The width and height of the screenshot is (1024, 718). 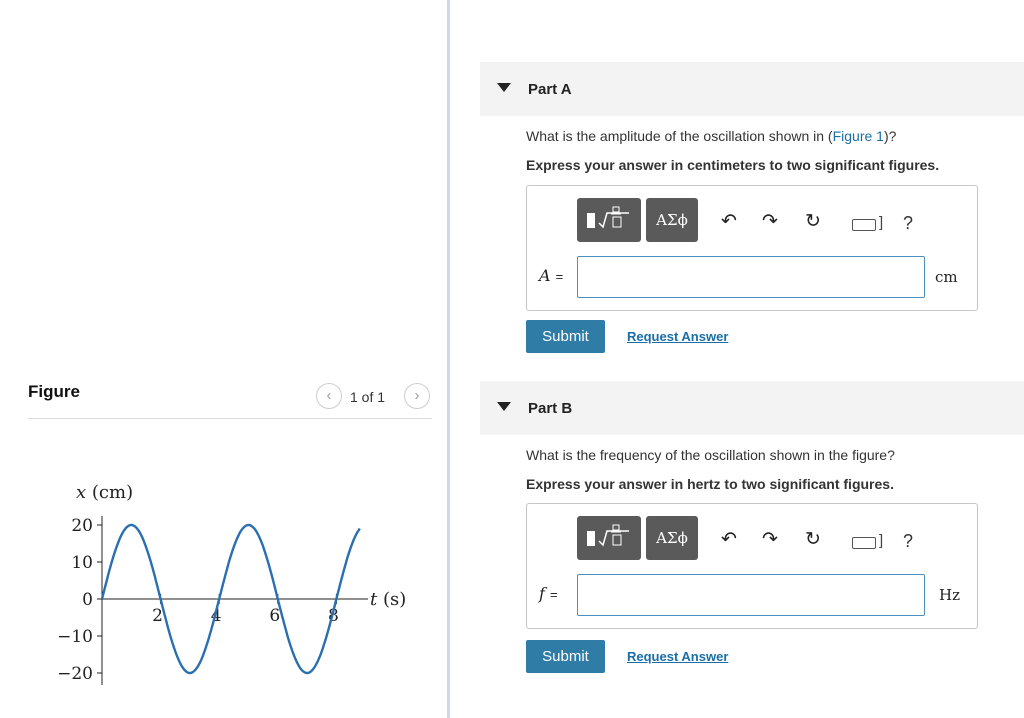 I want to click on part-a-variable: A =, so click(x=551, y=275).